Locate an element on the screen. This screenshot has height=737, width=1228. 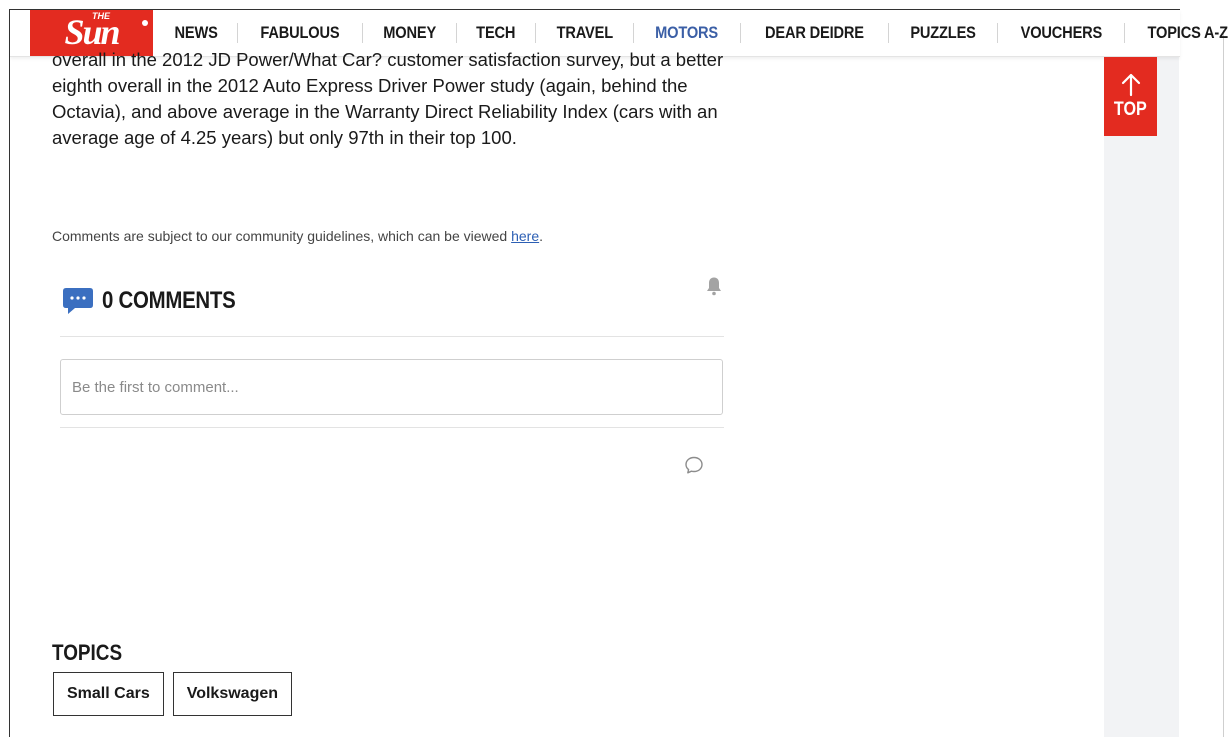
comments-count-title: 0 COMMENTS is located at coordinates (169, 300).